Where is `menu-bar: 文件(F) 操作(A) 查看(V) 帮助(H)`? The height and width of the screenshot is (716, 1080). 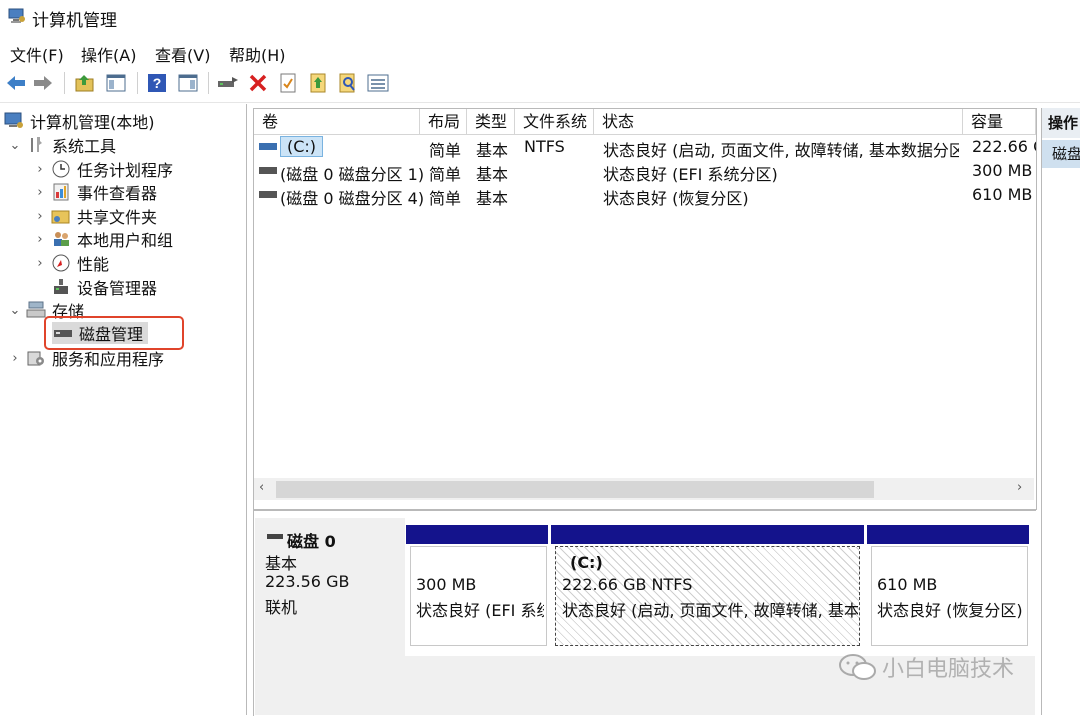
menu-bar: 文件(F) 操作(A) 查看(V) 帮助(H) is located at coordinates (540, 51).